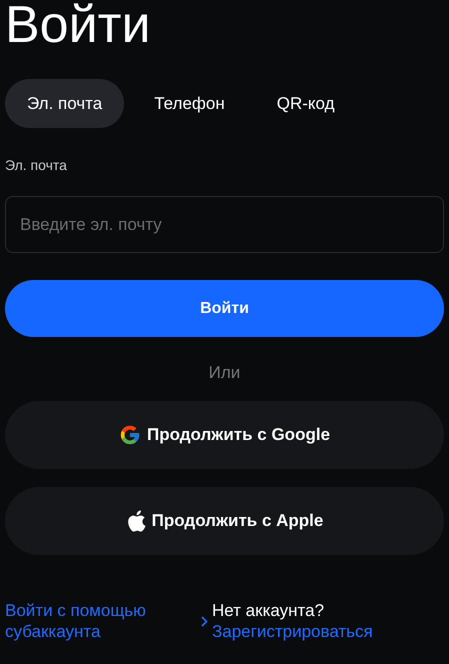  Describe the element at coordinates (136, 521) in the screenshot. I see `apple-icon` at that location.